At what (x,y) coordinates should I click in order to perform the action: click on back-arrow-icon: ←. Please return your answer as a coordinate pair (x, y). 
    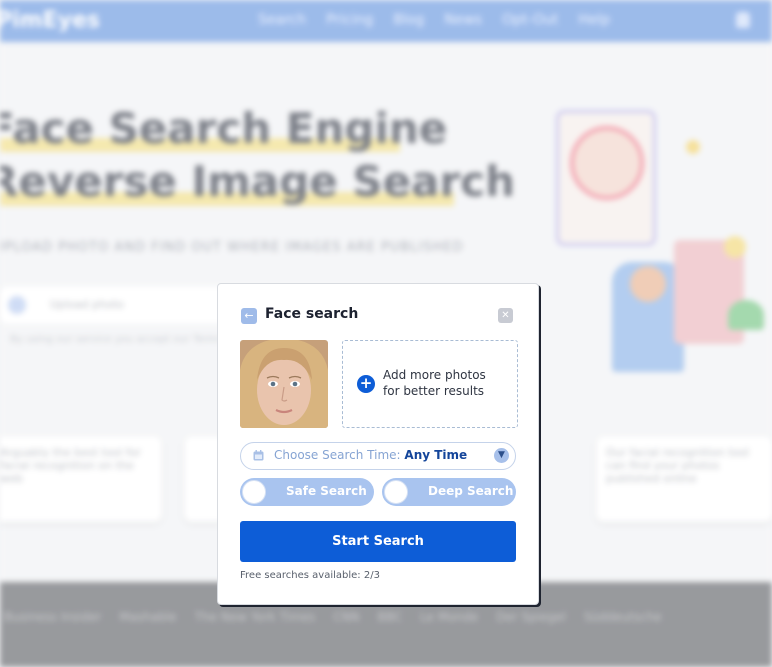
    Looking at the image, I should click on (249, 316).